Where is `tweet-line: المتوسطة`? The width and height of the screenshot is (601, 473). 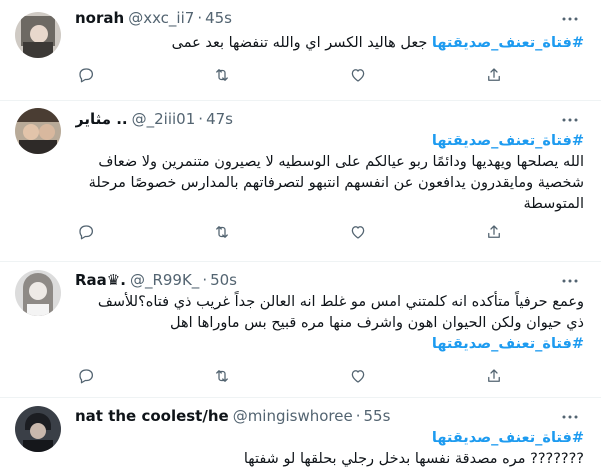 tweet-line: المتوسطة is located at coordinates (553, 204).